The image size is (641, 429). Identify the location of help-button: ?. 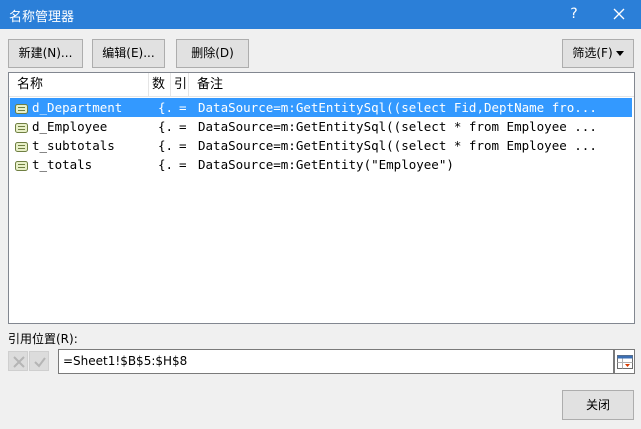
(574, 14).